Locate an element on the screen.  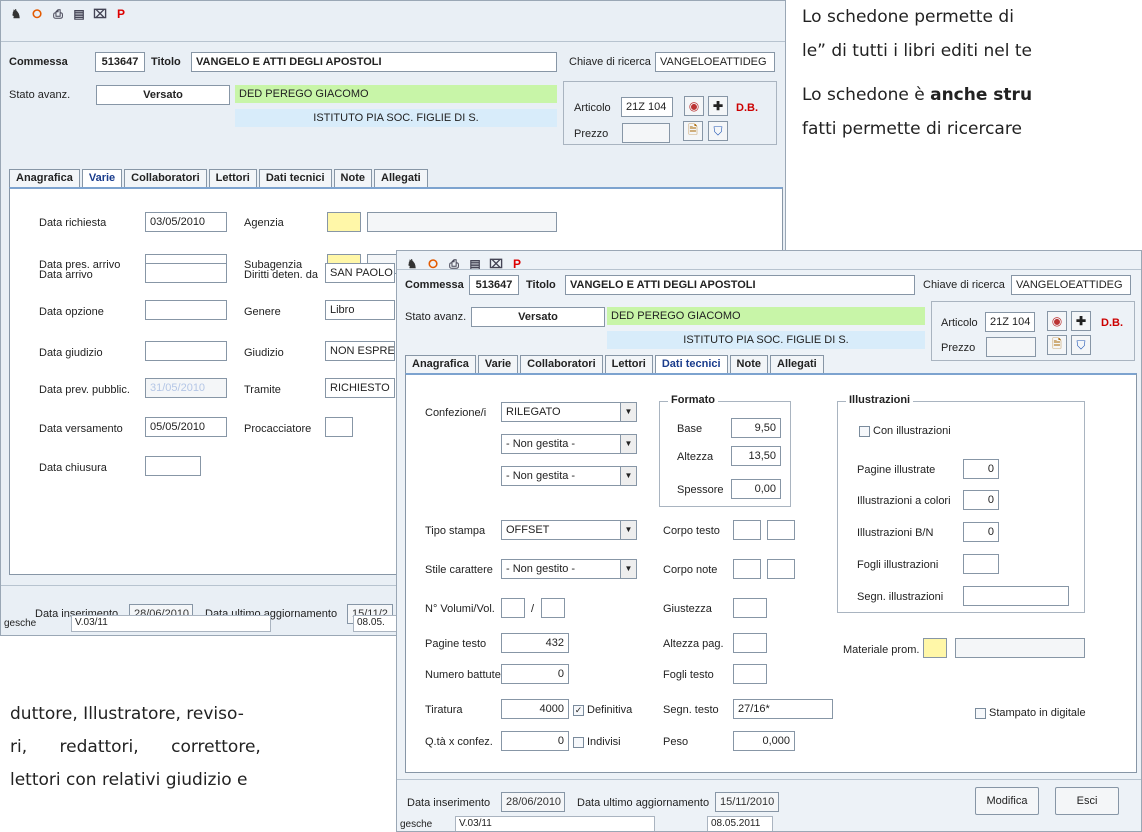
tipo-stampa-label: Tipo stampa is located at coordinates (455, 531).